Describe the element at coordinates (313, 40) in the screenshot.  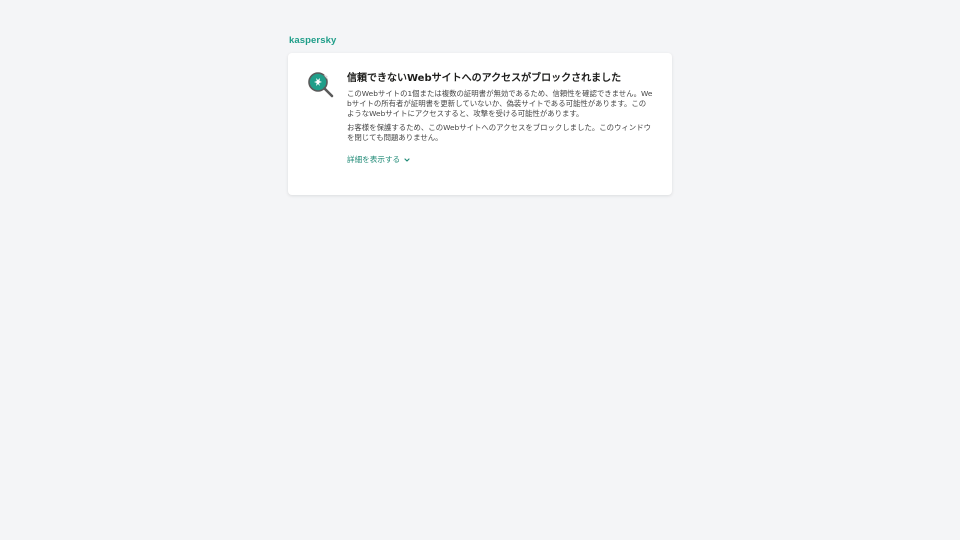
I see `kaspersky-logo: kaspersky` at that location.